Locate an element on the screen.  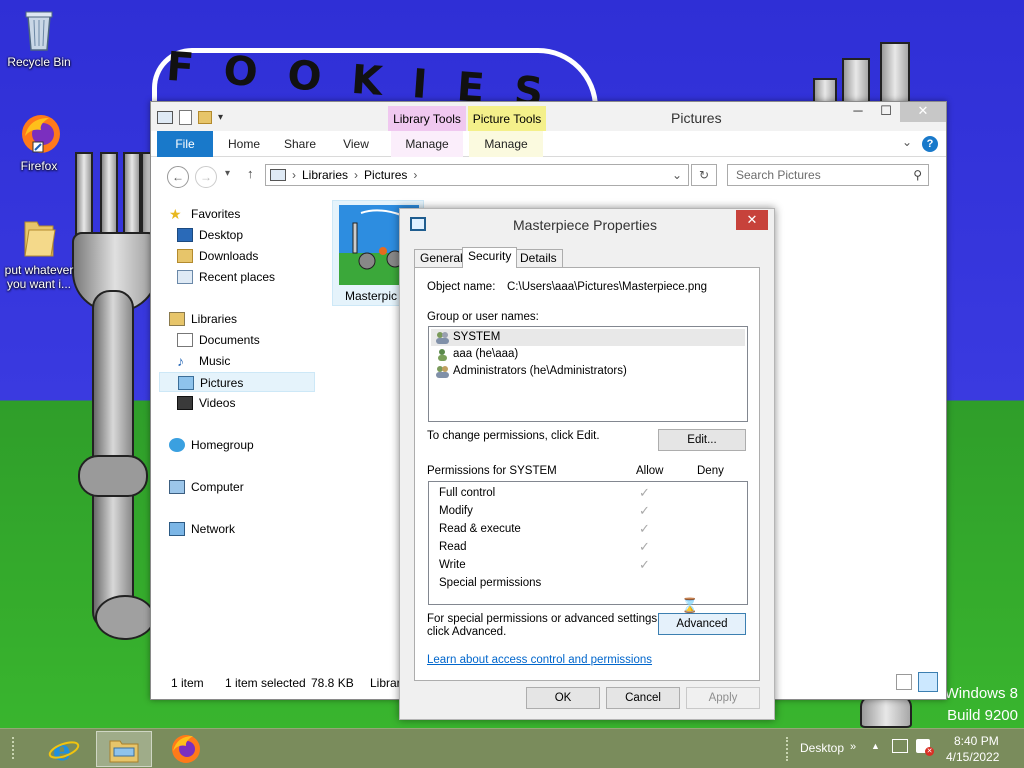
large-icons-view-icon is located at coordinates (928, 682).